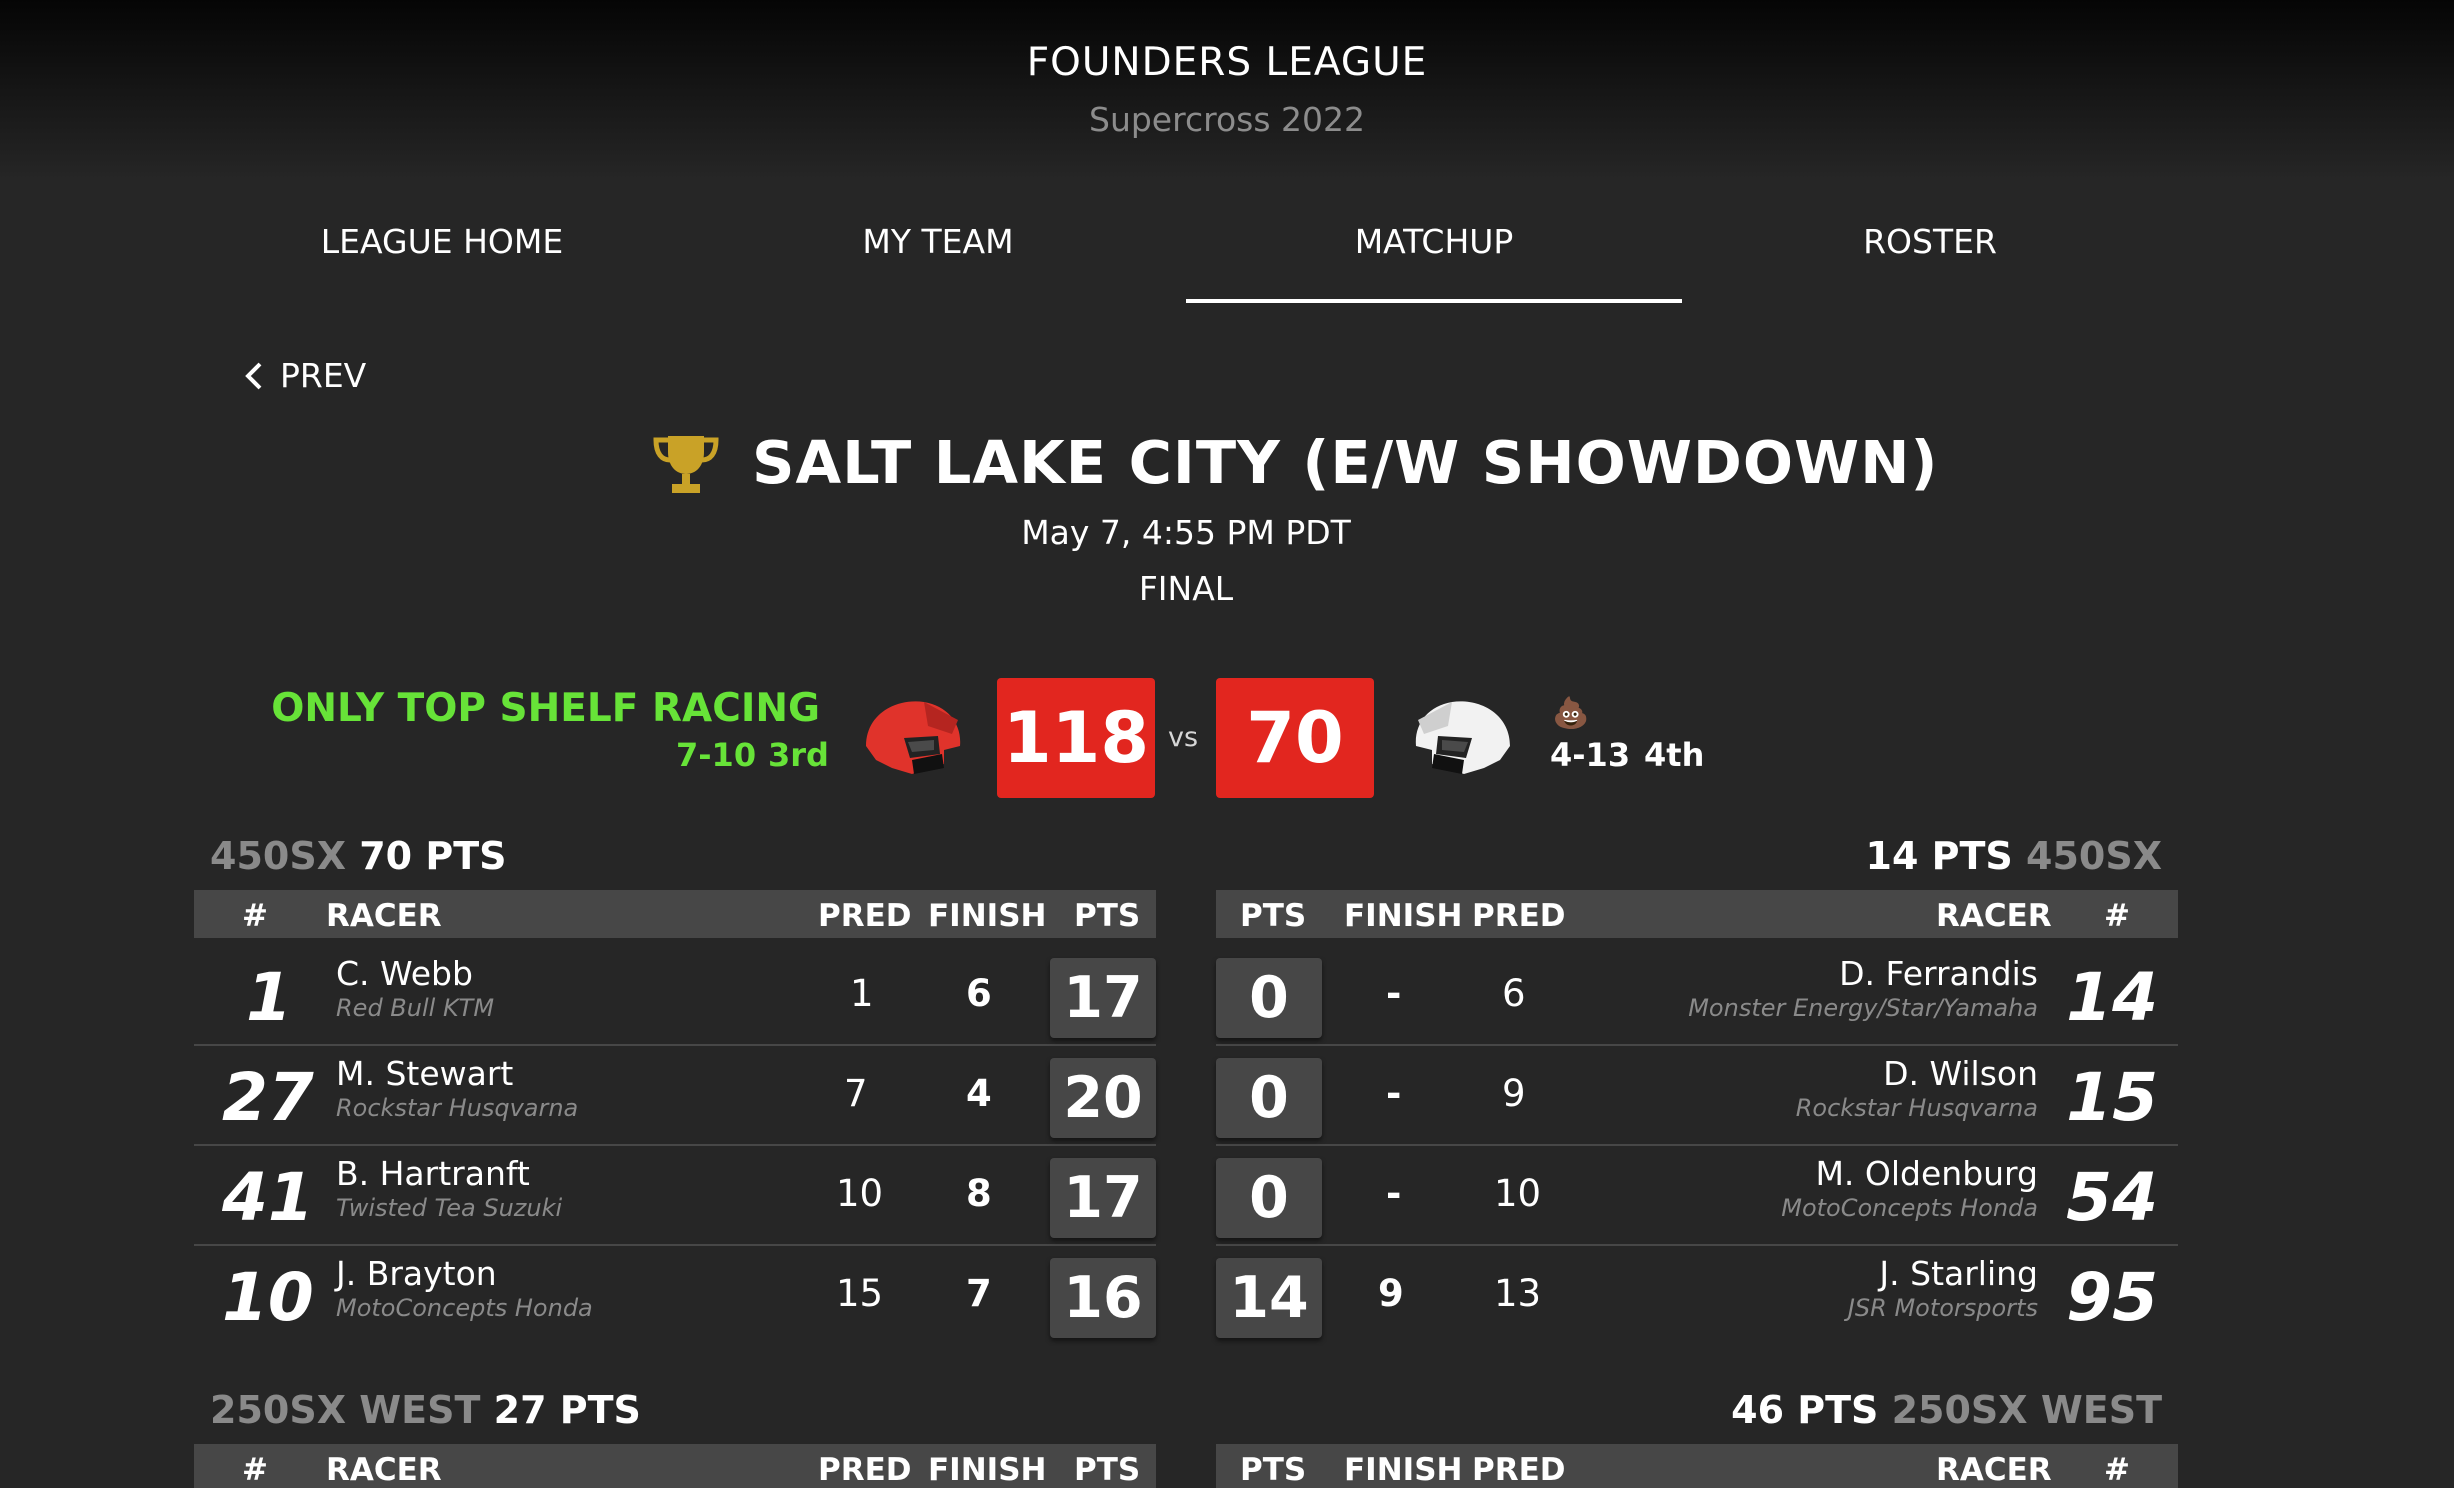 The image size is (2454, 1488). Describe the element at coordinates (862, 993) in the screenshot. I see `racer-pred: 1` at that location.